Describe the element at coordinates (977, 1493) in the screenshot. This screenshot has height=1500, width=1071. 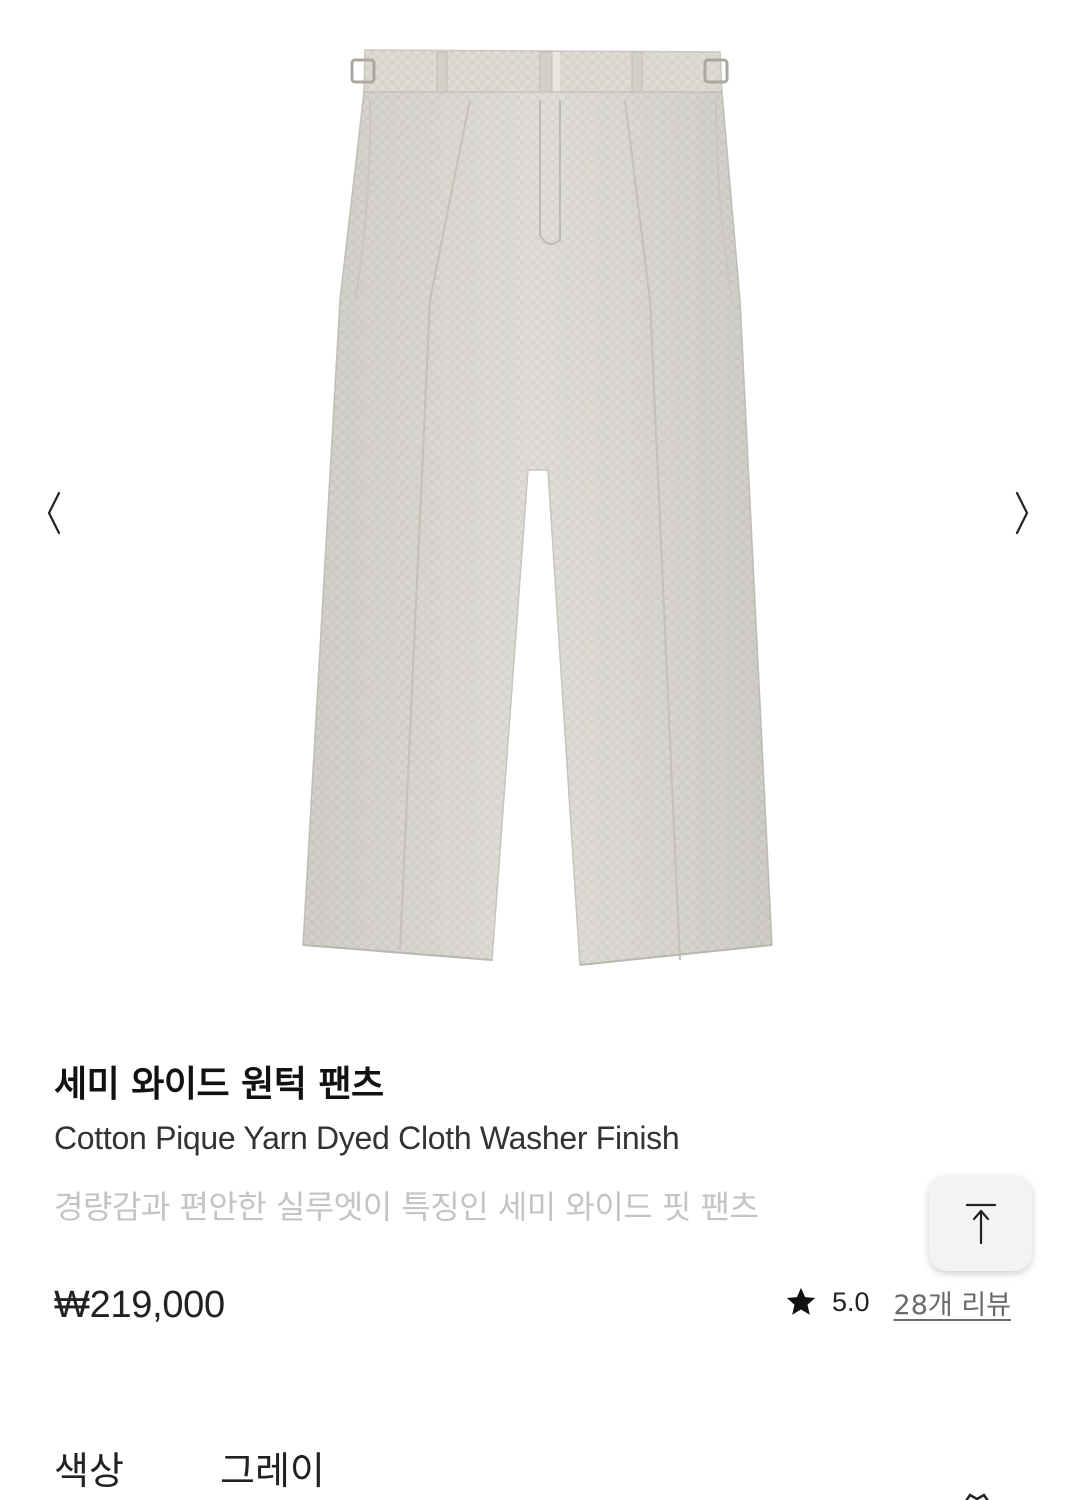
I see `cut-off-element` at that location.